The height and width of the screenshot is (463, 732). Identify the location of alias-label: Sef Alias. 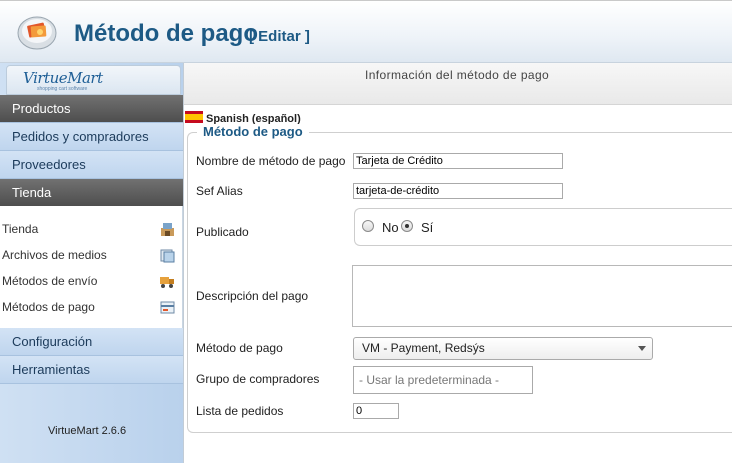
(219, 191).